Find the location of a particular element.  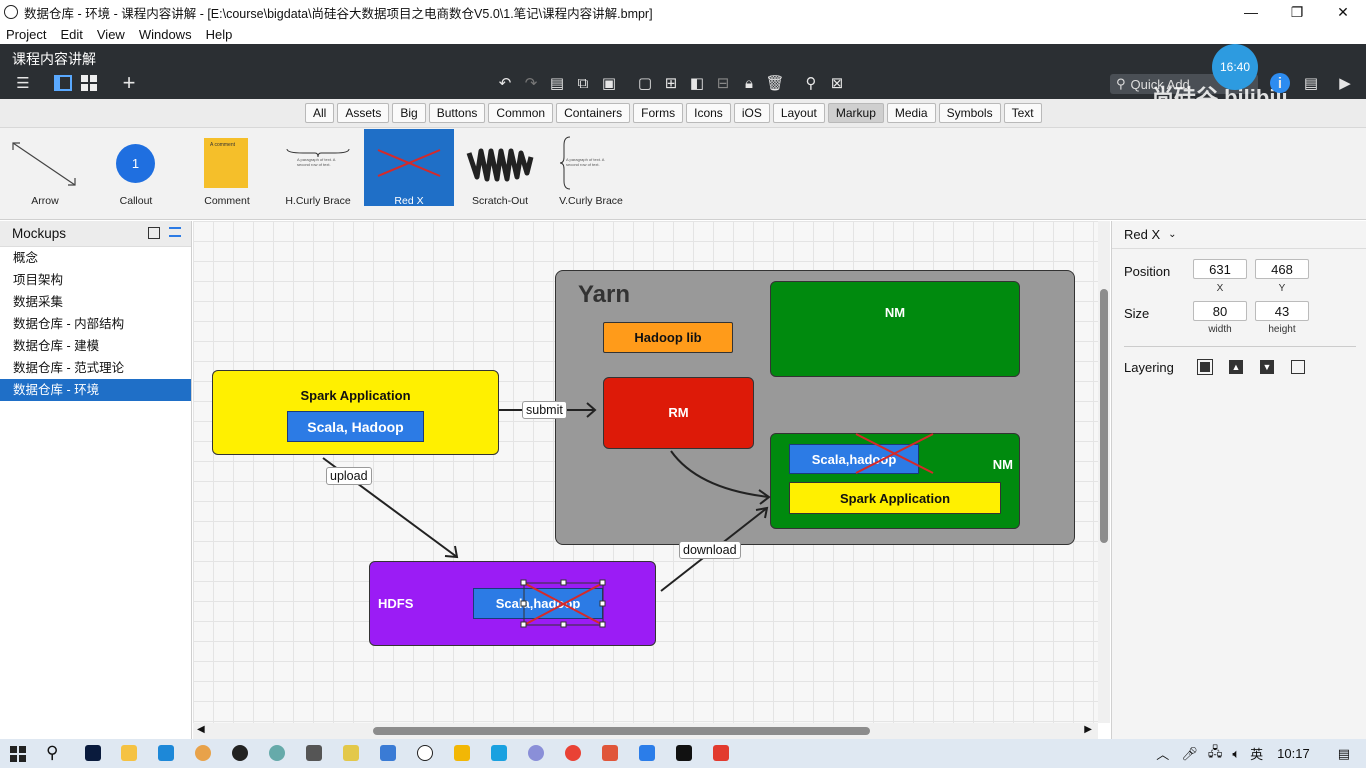

mockup-item-selected: 数据仓库 - 环境 is located at coordinates (95, 390).